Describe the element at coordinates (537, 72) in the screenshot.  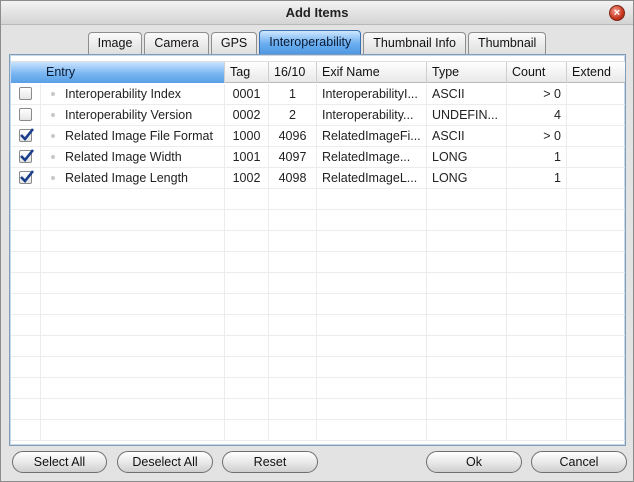
I see `column-header-count: Count` at that location.